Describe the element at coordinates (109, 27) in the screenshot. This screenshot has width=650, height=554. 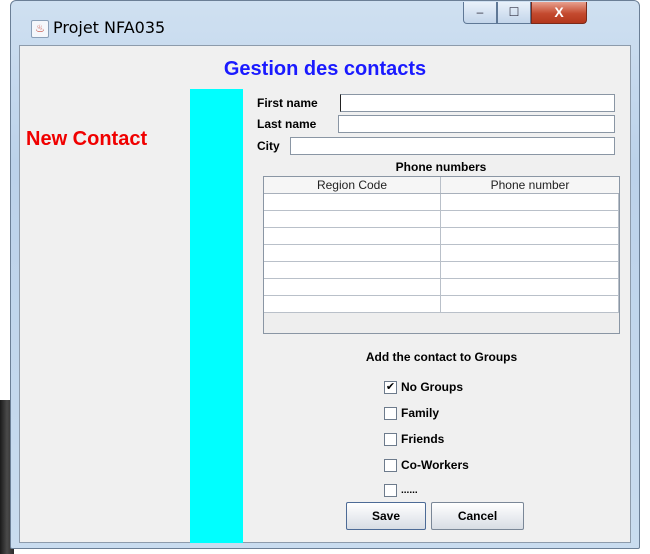
I see `window-title: Projet NFA035` at that location.